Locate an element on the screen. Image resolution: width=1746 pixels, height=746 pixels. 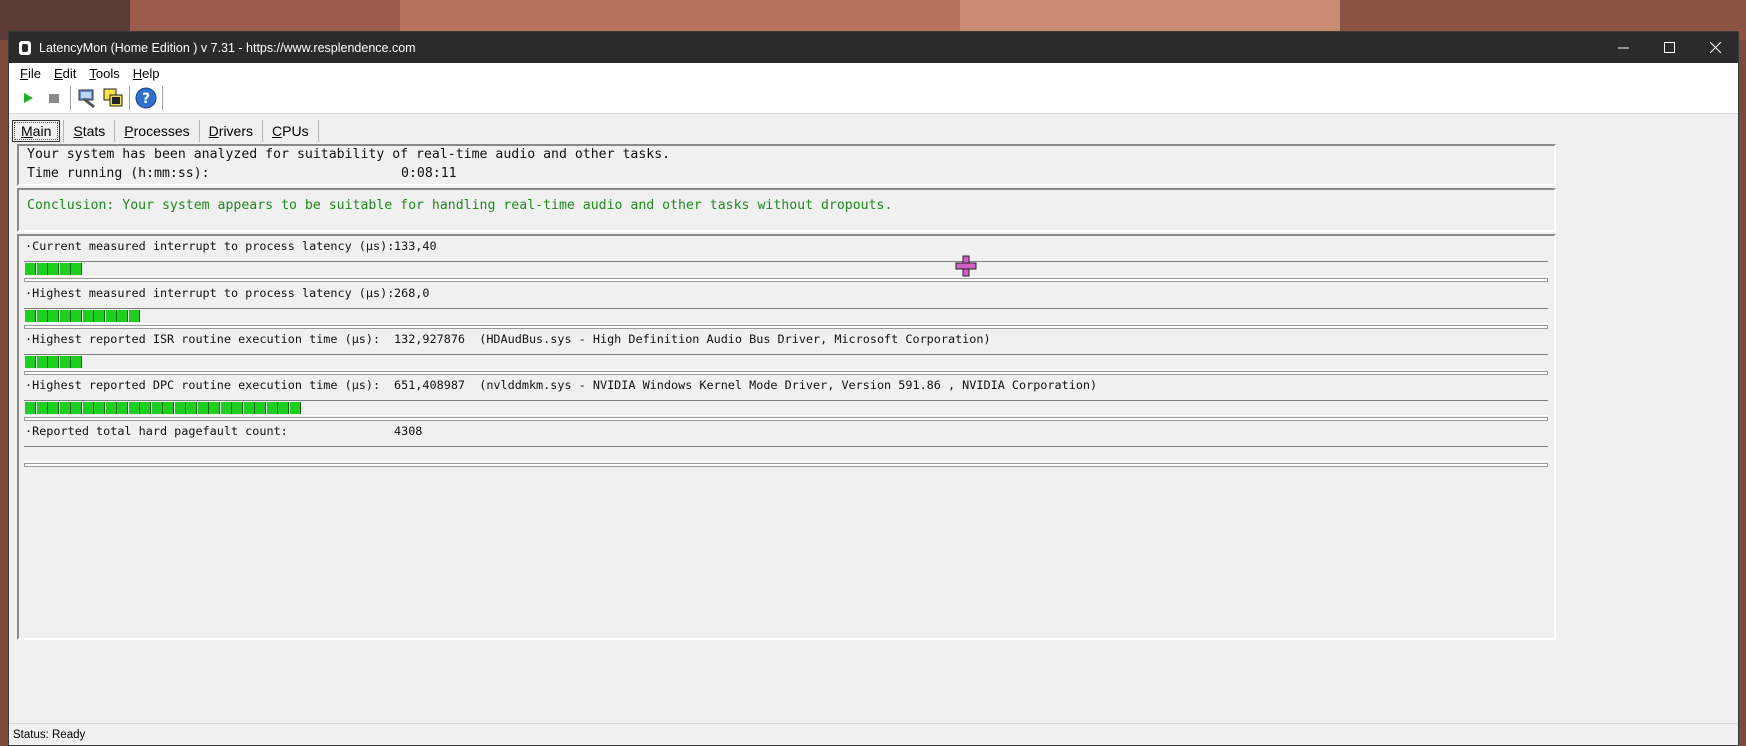
play-icon is located at coordinates (28, 98).